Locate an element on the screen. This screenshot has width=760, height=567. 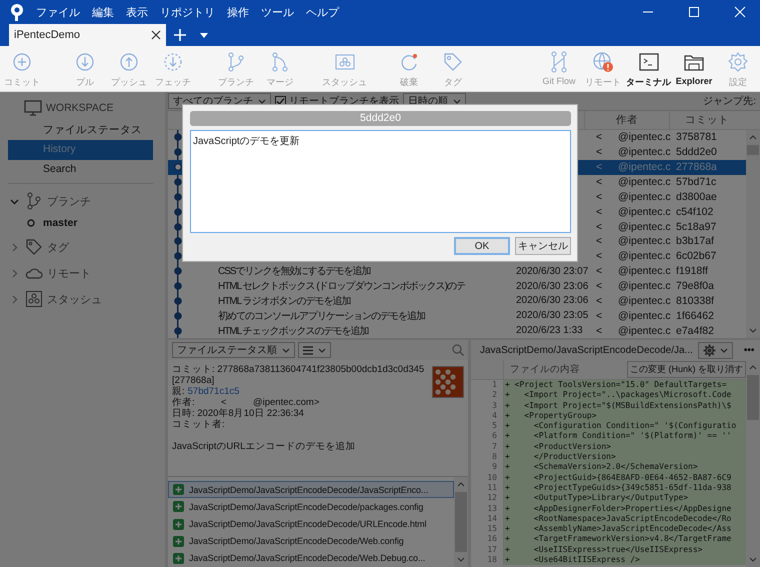
commit-hash: 810338f is located at coordinates (695, 300).